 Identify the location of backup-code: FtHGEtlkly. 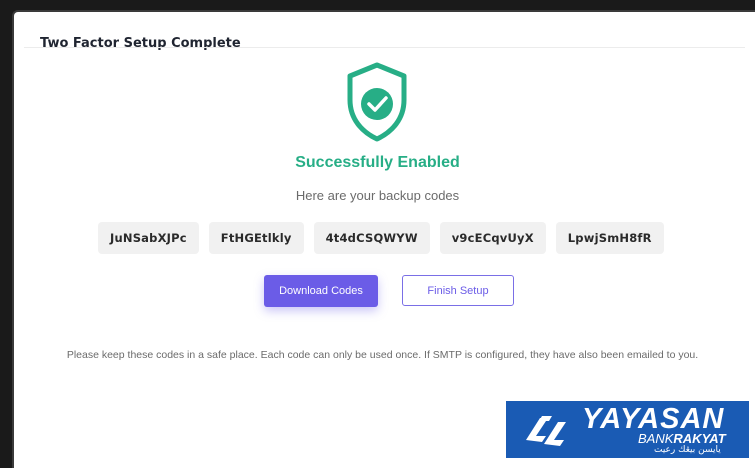
(256, 238).